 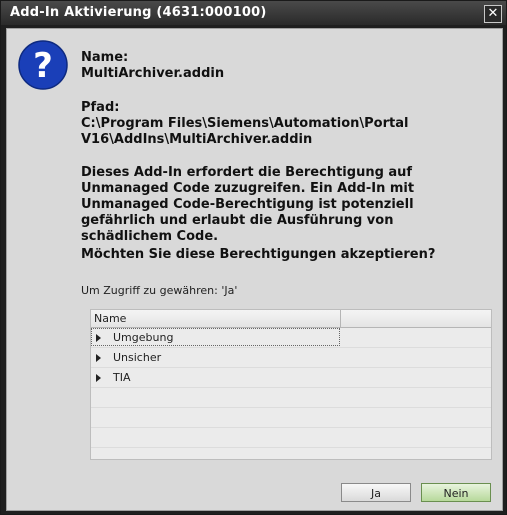 I want to click on grid-row-unsicher: Unsicher, so click(x=291, y=358).